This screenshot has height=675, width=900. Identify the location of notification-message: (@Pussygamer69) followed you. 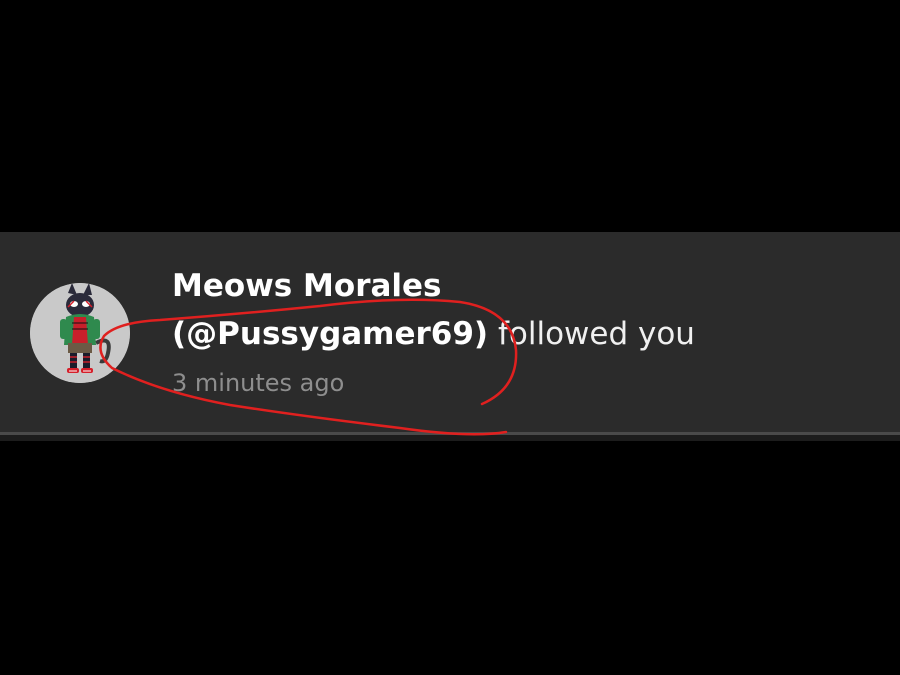
(522, 336).